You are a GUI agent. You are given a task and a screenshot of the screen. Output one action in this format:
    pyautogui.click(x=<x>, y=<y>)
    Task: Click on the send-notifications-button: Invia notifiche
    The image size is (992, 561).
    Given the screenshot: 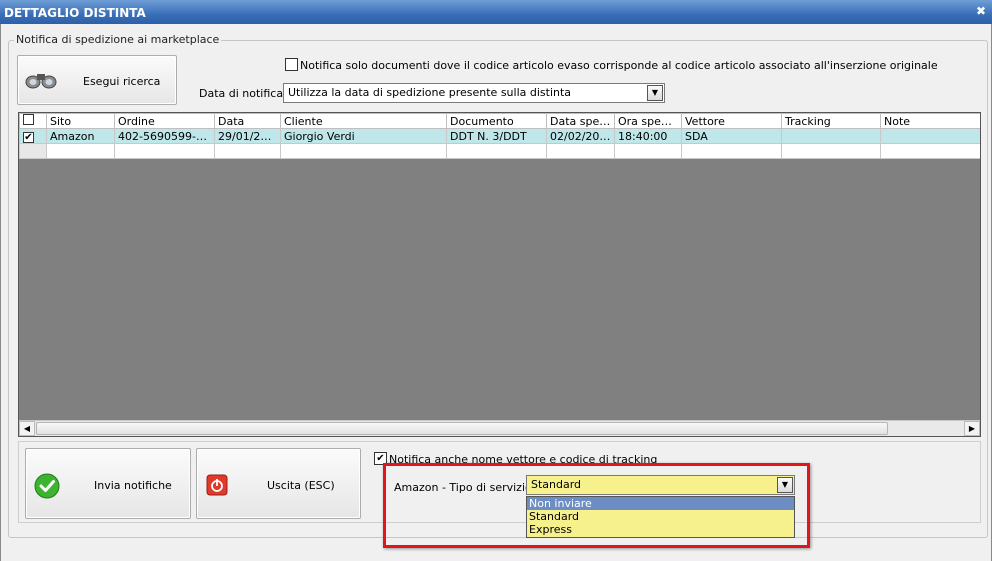 What is the action you would take?
    pyautogui.click(x=108, y=483)
    